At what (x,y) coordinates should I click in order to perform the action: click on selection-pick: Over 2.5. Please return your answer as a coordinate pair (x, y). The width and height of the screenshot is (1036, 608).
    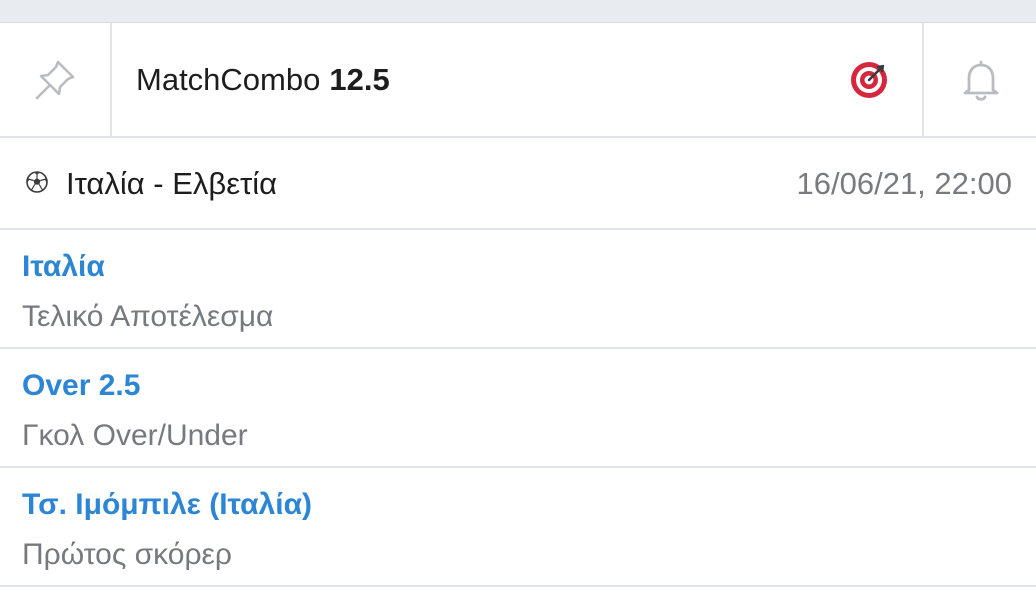
    Looking at the image, I should click on (81, 385).